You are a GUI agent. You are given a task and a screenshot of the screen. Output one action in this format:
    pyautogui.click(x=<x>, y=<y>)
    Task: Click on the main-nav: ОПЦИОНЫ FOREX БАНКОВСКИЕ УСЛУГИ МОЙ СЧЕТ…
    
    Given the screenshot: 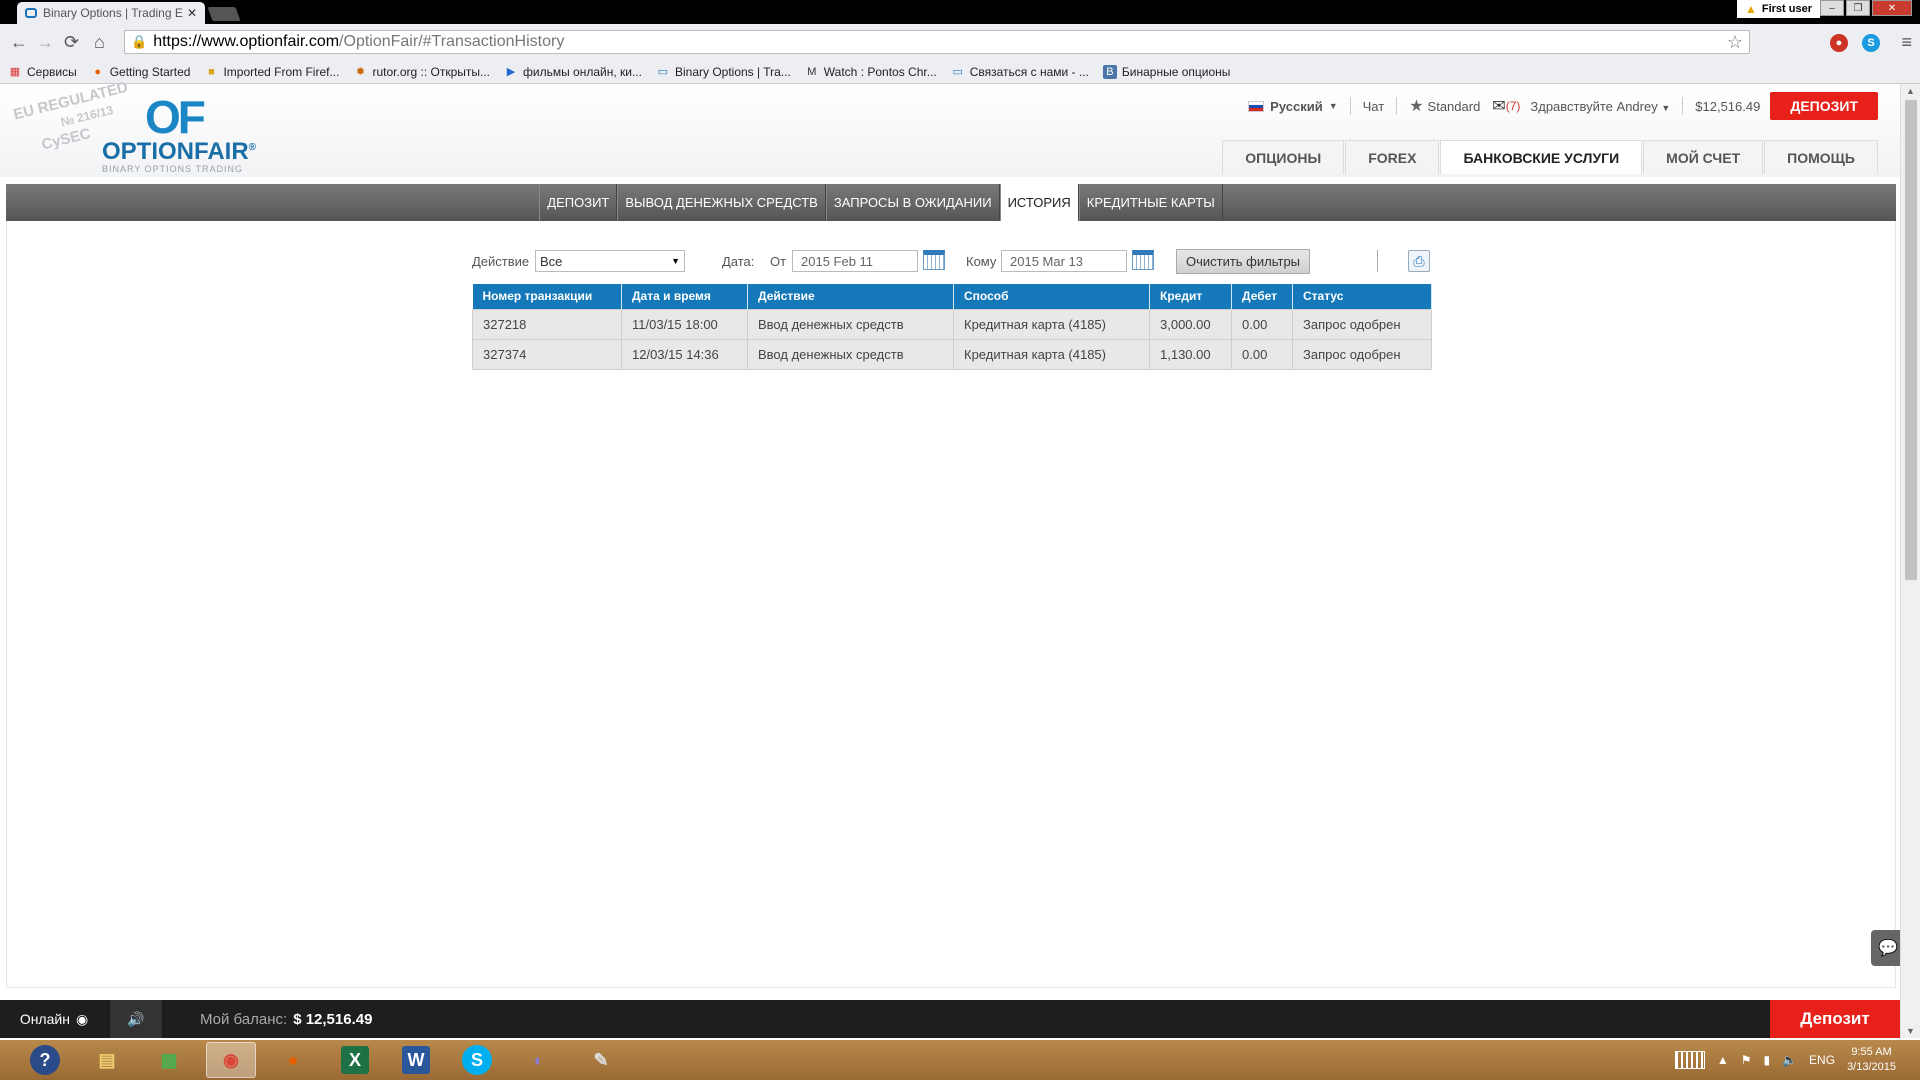 What is the action you would take?
    pyautogui.click(x=1549, y=157)
    